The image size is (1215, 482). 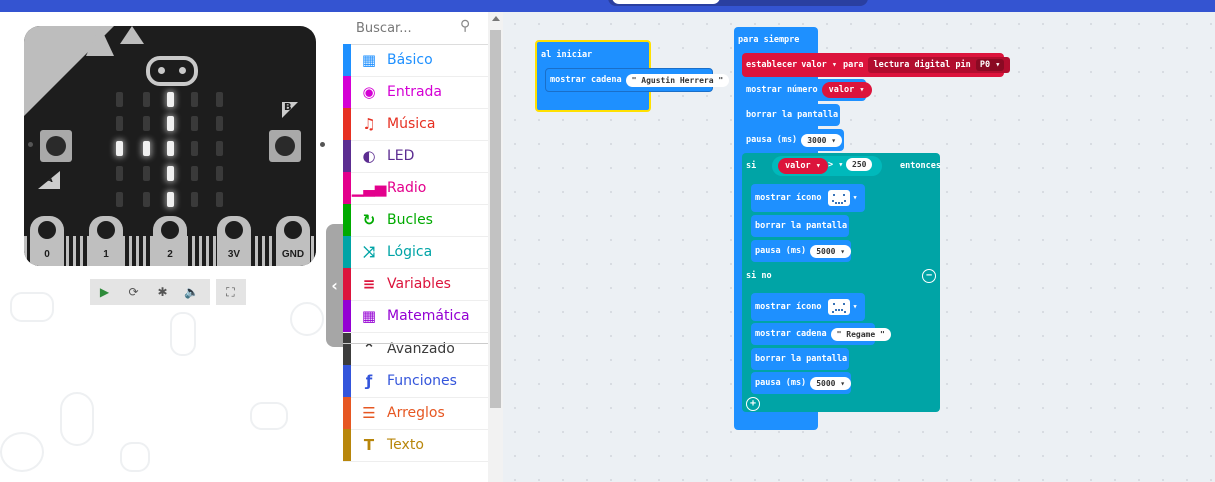 I want to click on show-number-block: mostrar número valor ▾, so click(x=807, y=90).